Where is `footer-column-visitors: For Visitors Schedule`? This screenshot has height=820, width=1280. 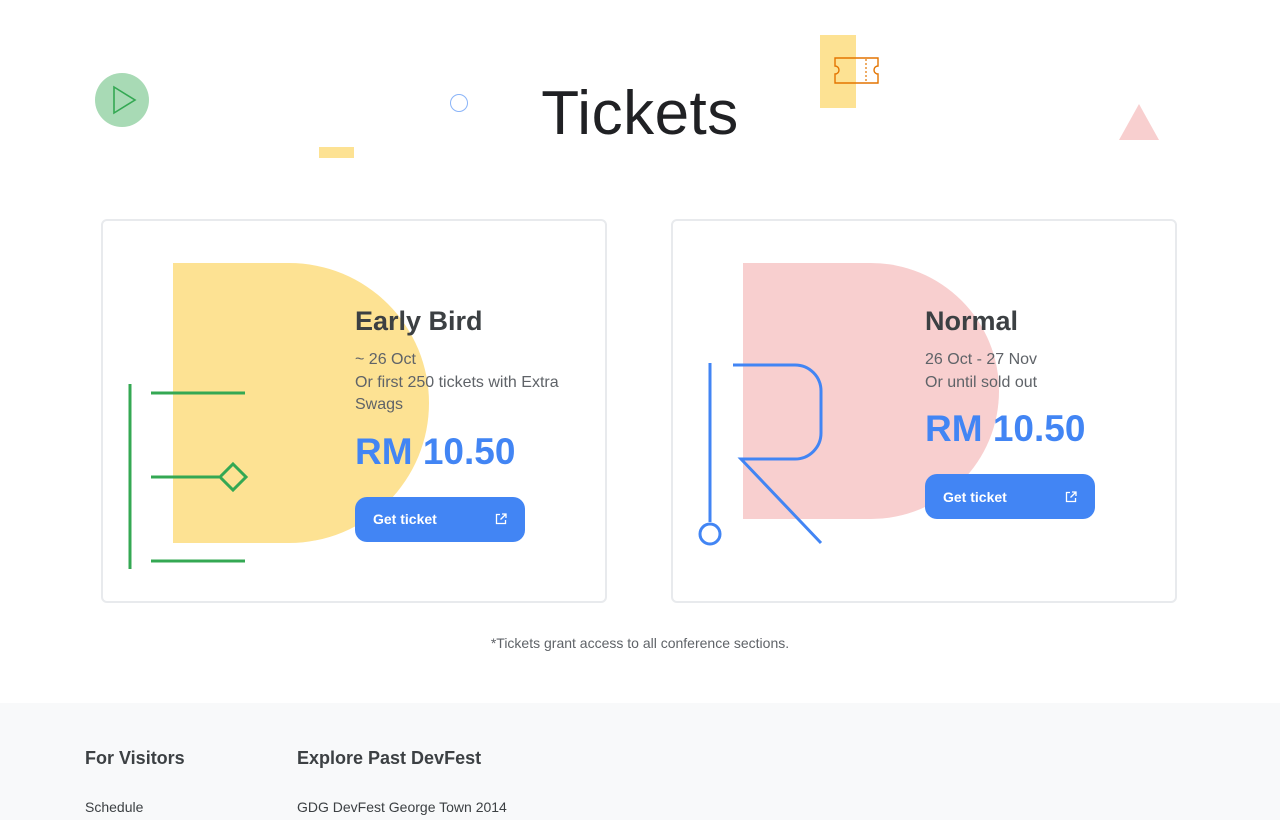
footer-column-visitors: For Visitors Schedule is located at coordinates (135, 781).